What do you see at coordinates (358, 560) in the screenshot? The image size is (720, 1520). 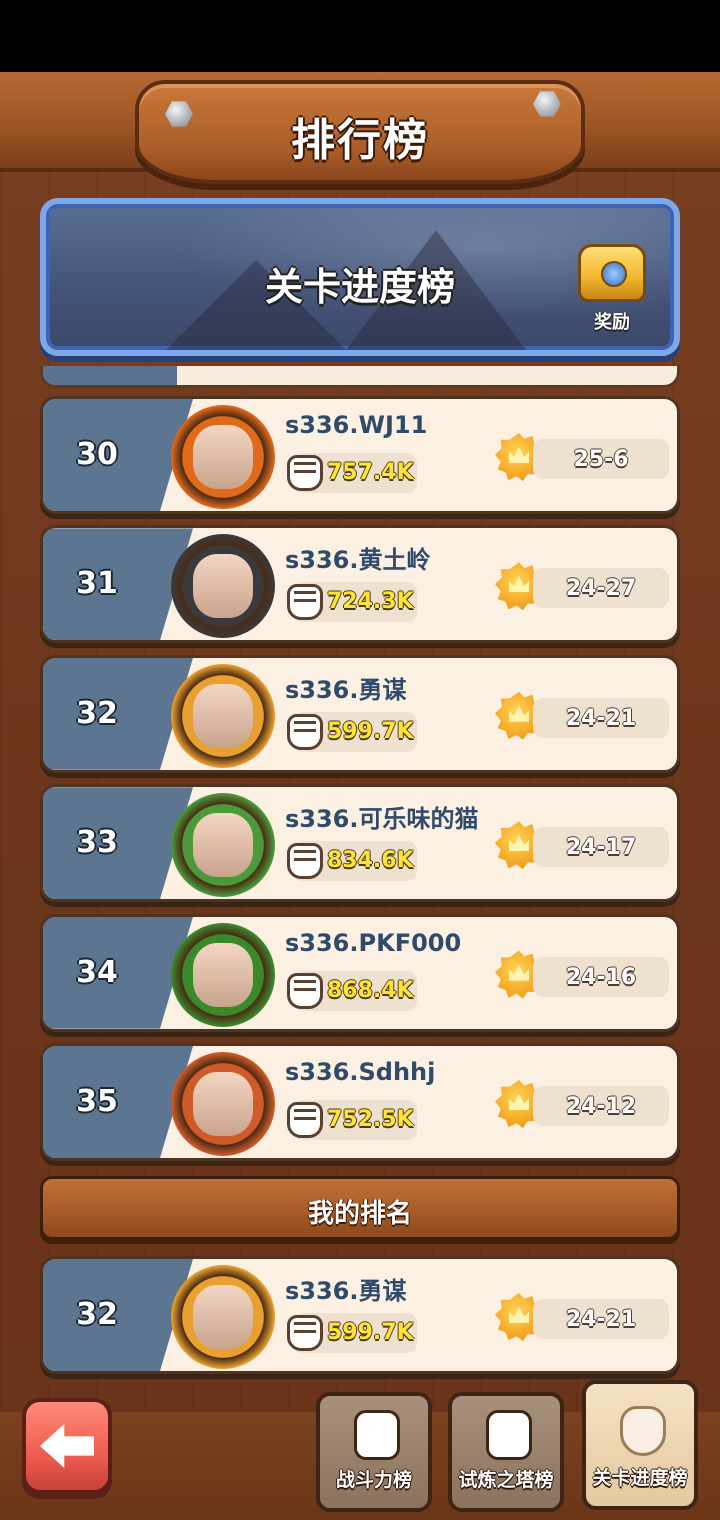 I see `player-name: s336.黄土岭` at bounding box center [358, 560].